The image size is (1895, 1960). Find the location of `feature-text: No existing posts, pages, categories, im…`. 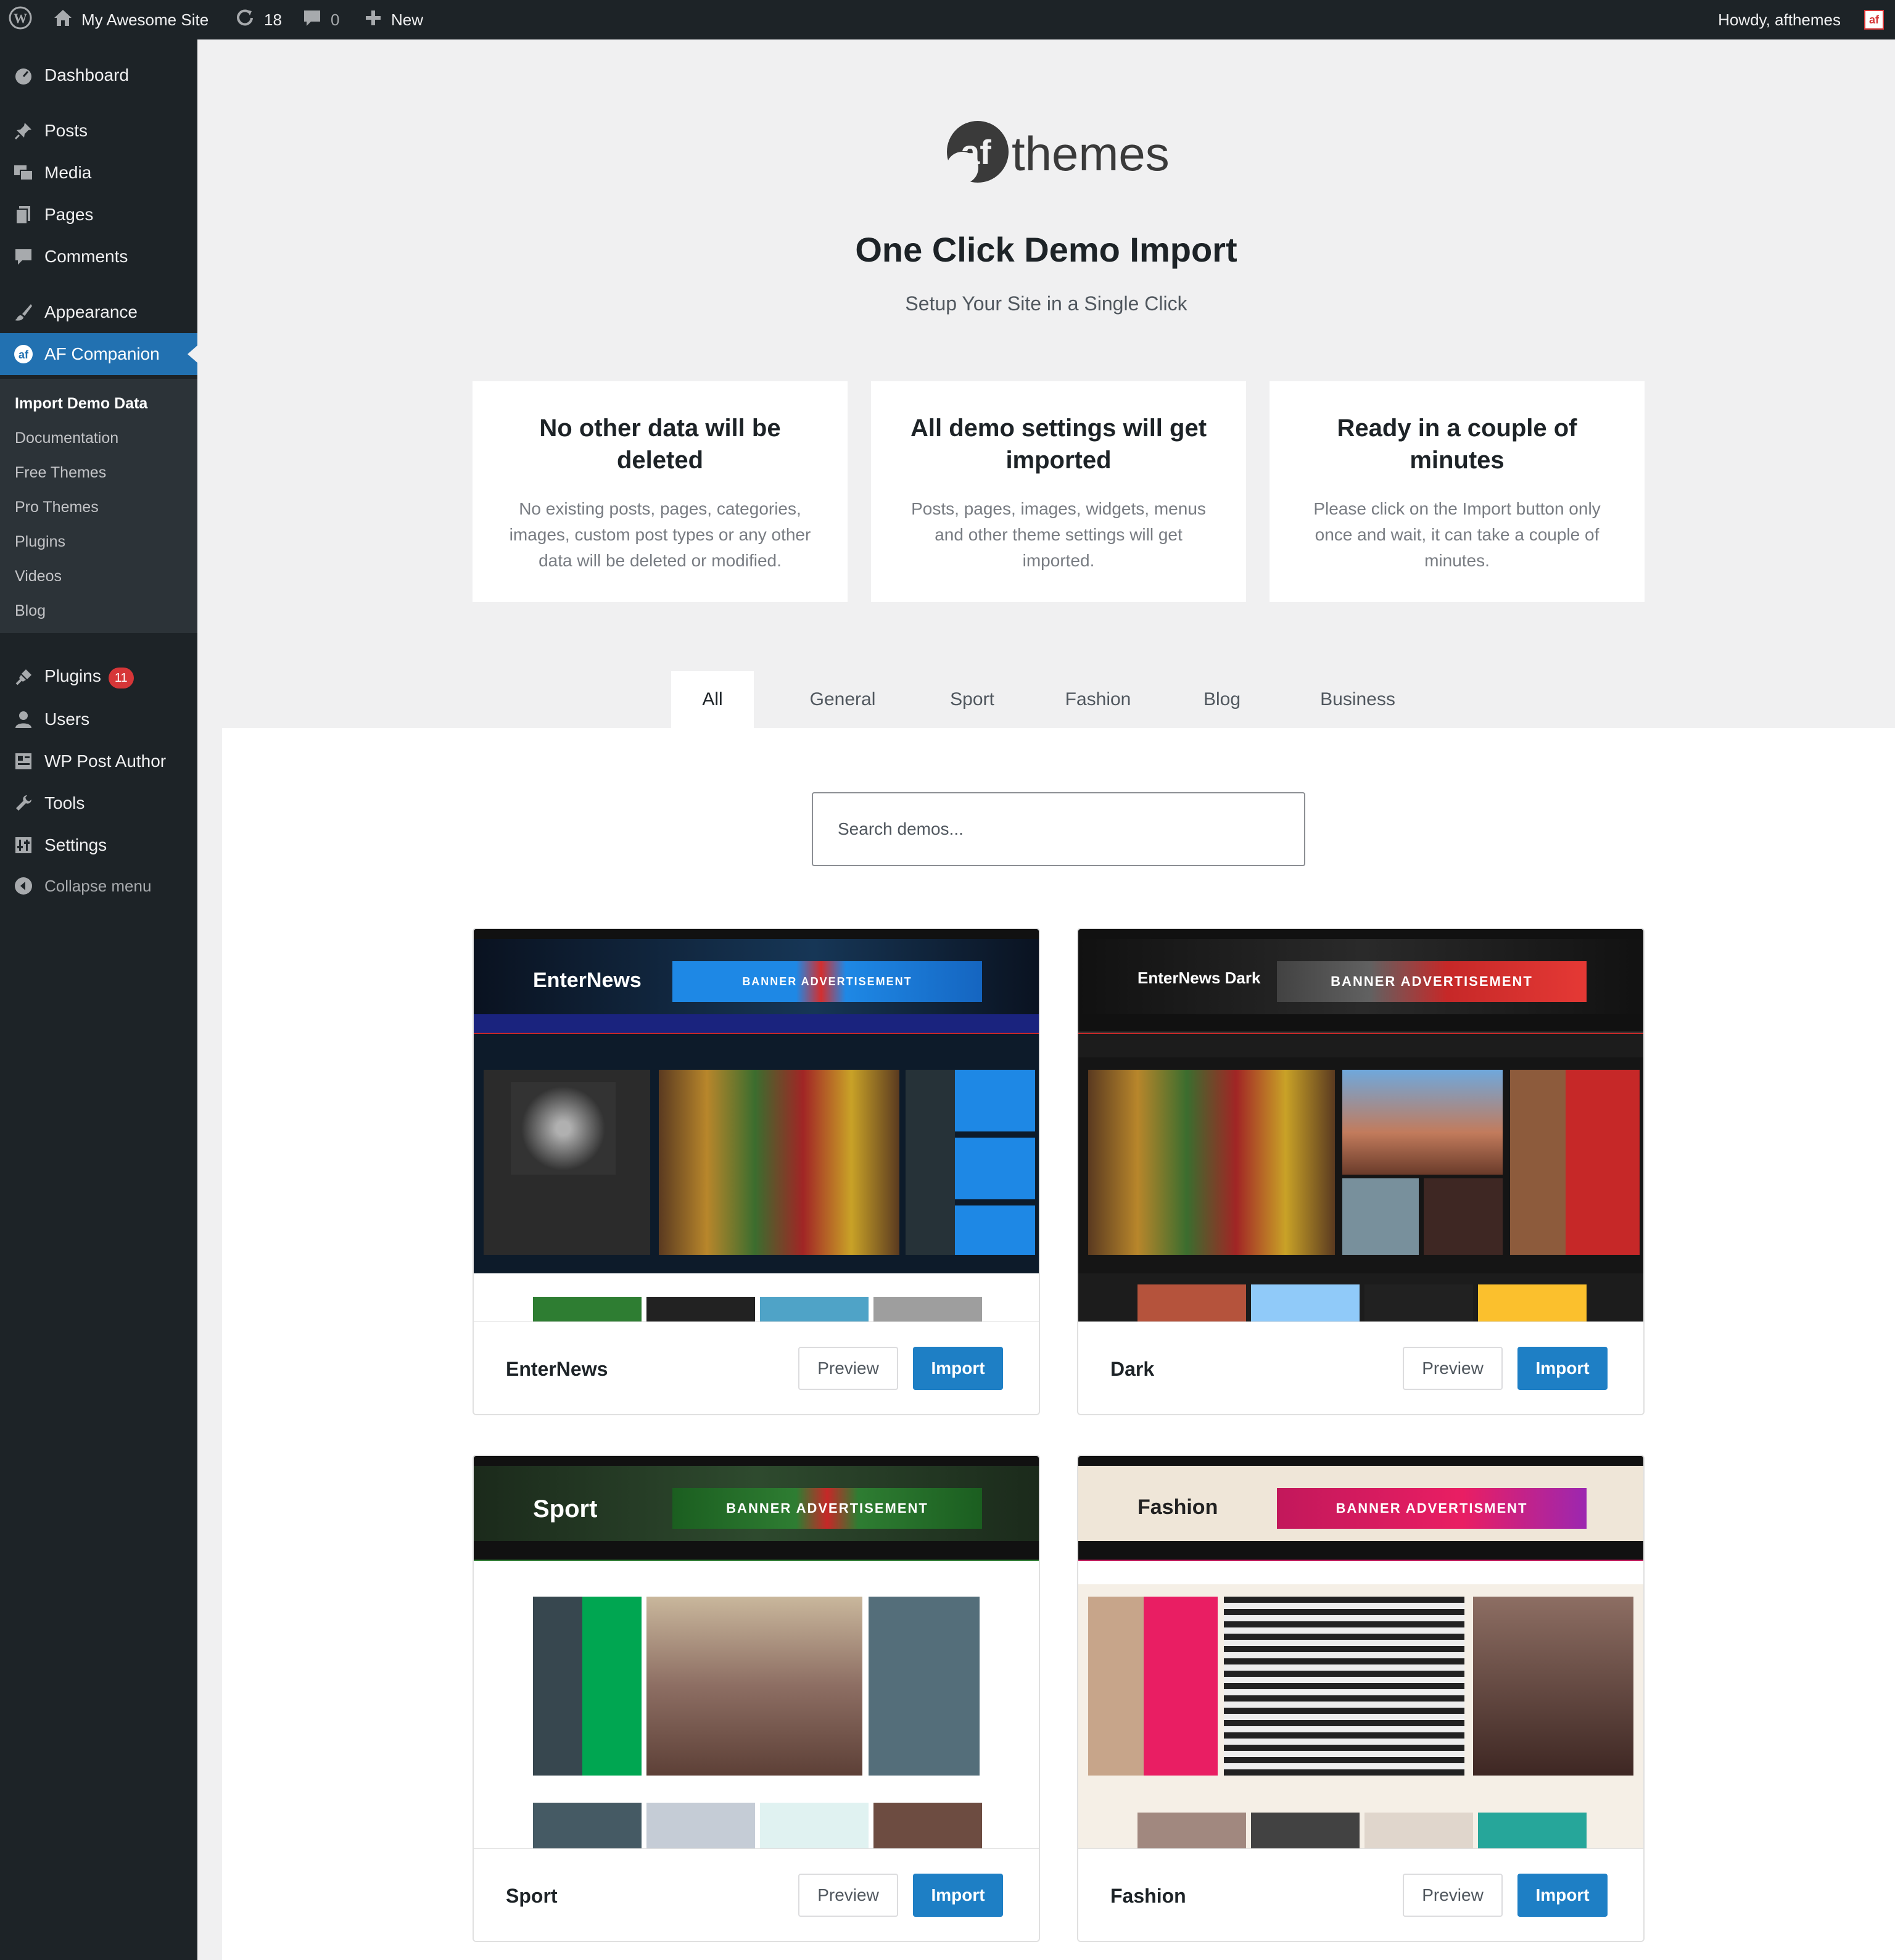

feature-text: No existing posts, pages, categories, im… is located at coordinates (660, 534).